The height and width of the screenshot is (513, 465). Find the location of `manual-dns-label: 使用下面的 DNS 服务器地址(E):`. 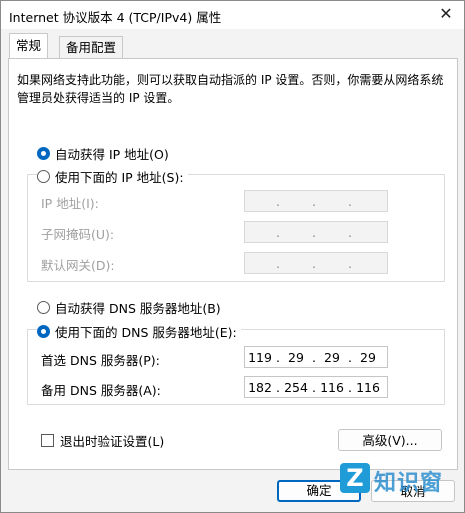

manual-dns-label: 使用下面的 DNS 服务器地址(E): is located at coordinates (146, 332).